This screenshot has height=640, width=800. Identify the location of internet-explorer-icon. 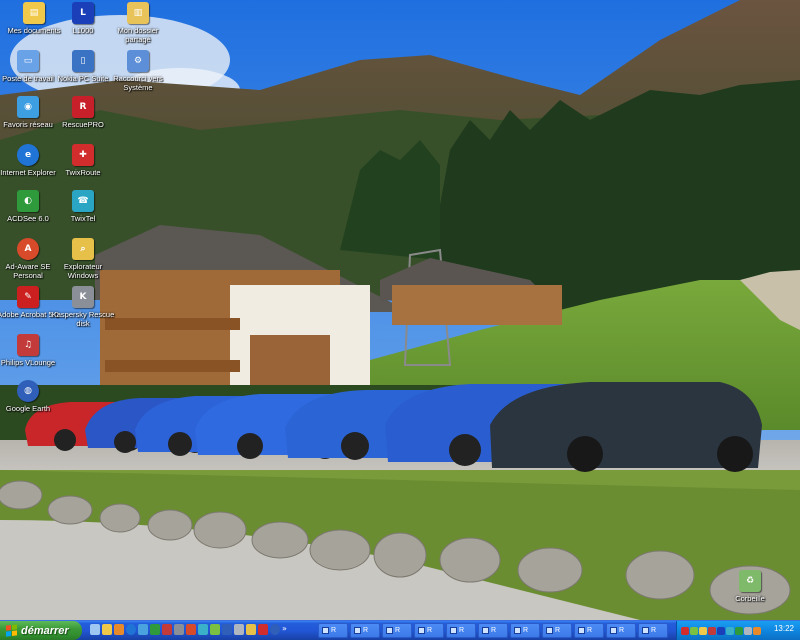
(131, 629).